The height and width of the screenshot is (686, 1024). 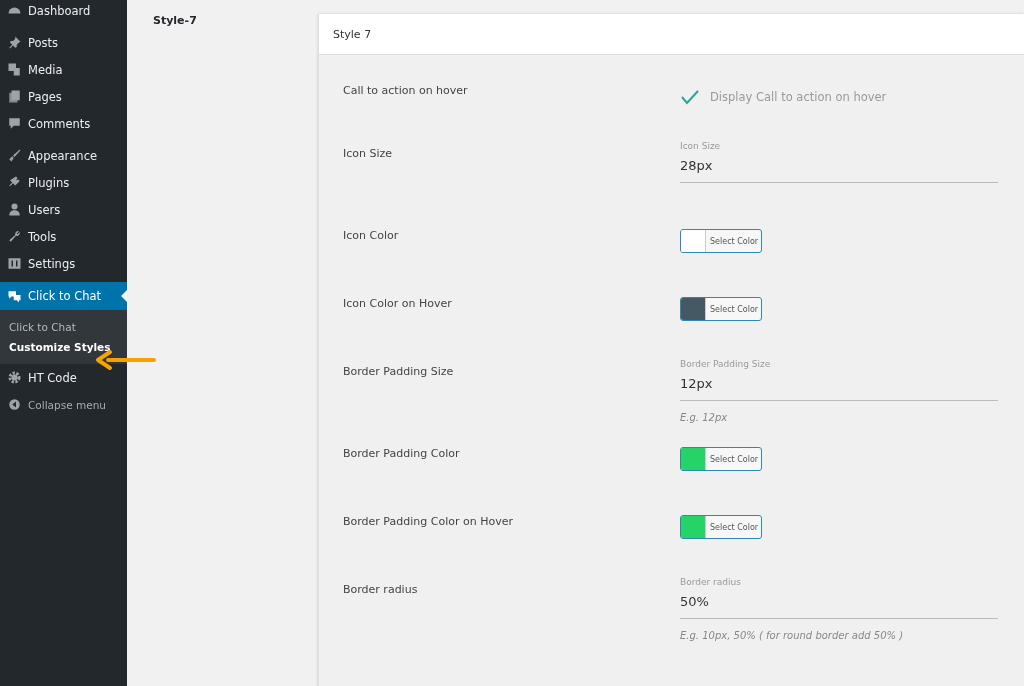 I want to click on setting-label: Border Padding Color, so click(x=402, y=454).